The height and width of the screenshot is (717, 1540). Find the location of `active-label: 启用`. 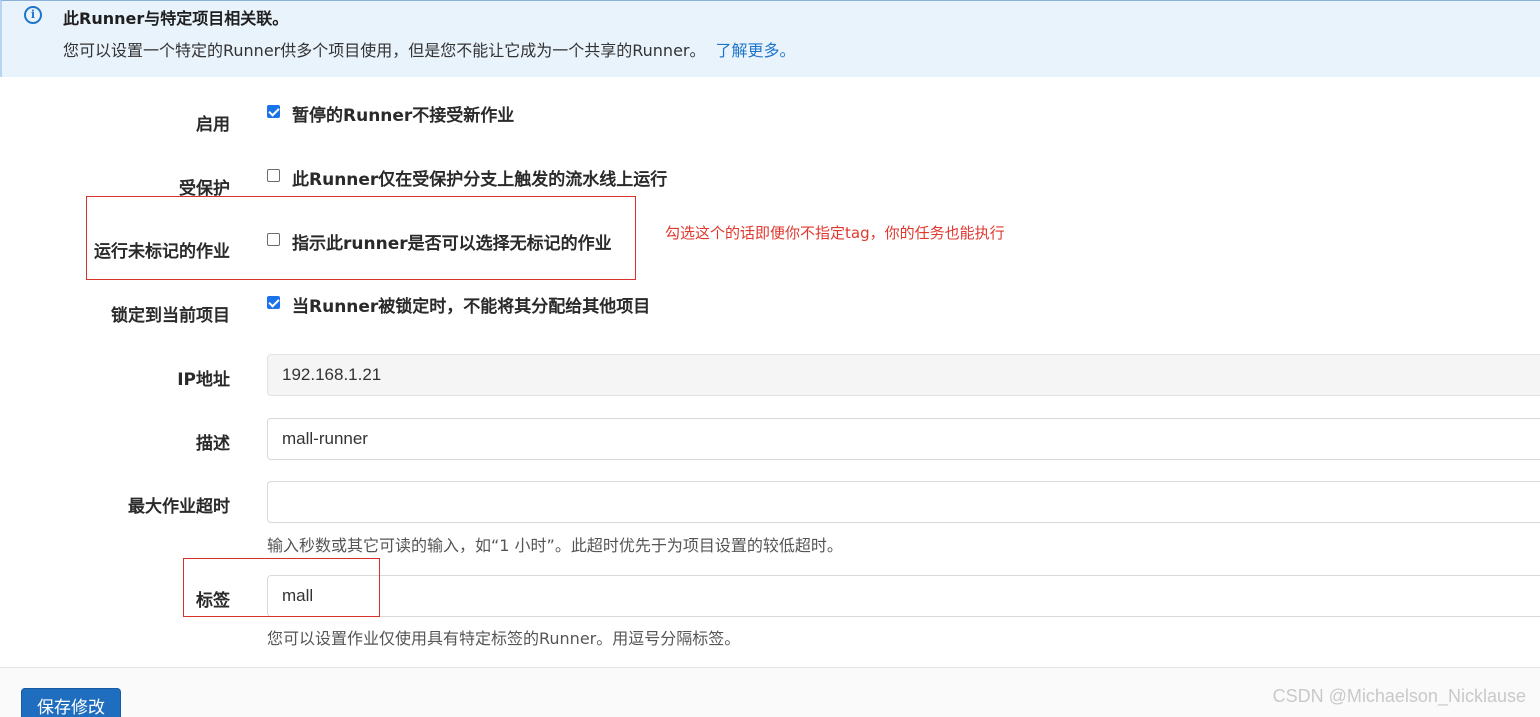

active-label: 启用 is located at coordinates (213, 125).